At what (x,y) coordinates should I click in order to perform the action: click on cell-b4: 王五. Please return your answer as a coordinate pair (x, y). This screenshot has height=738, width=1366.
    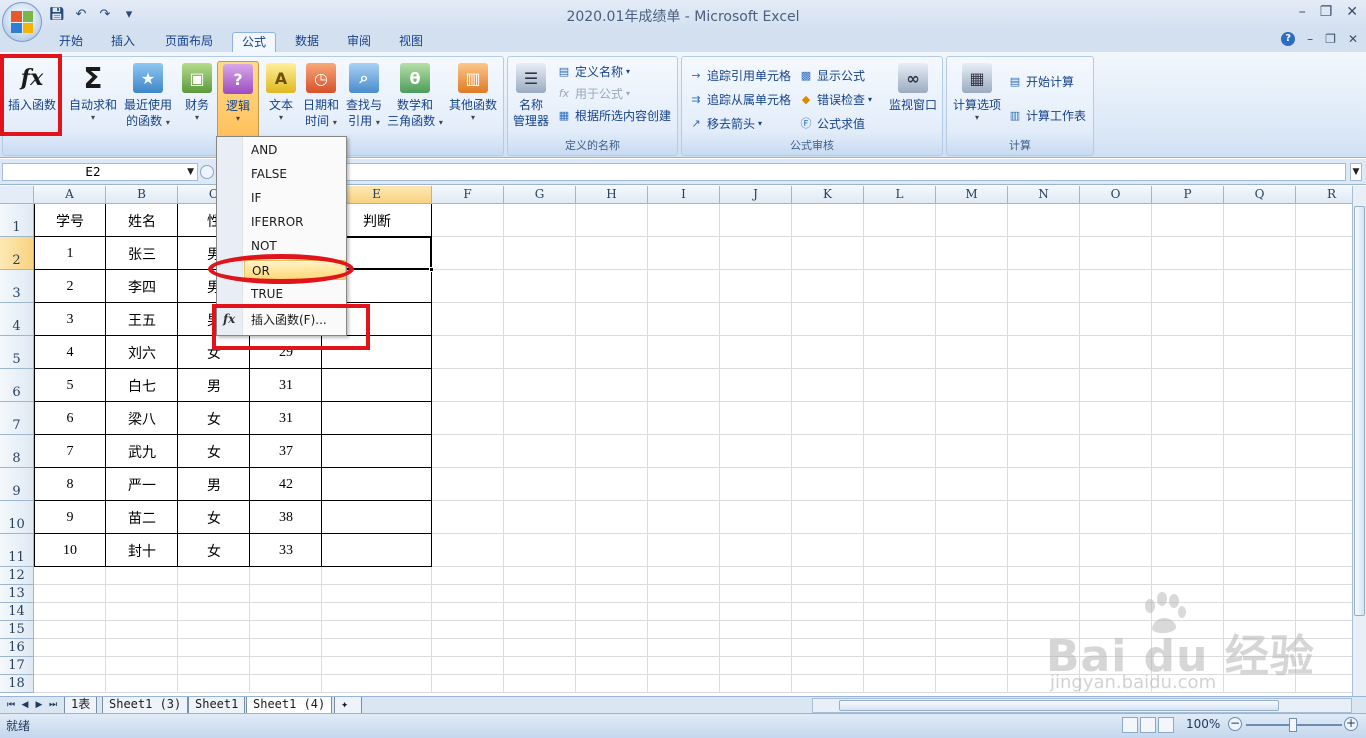
    Looking at the image, I should click on (142, 319).